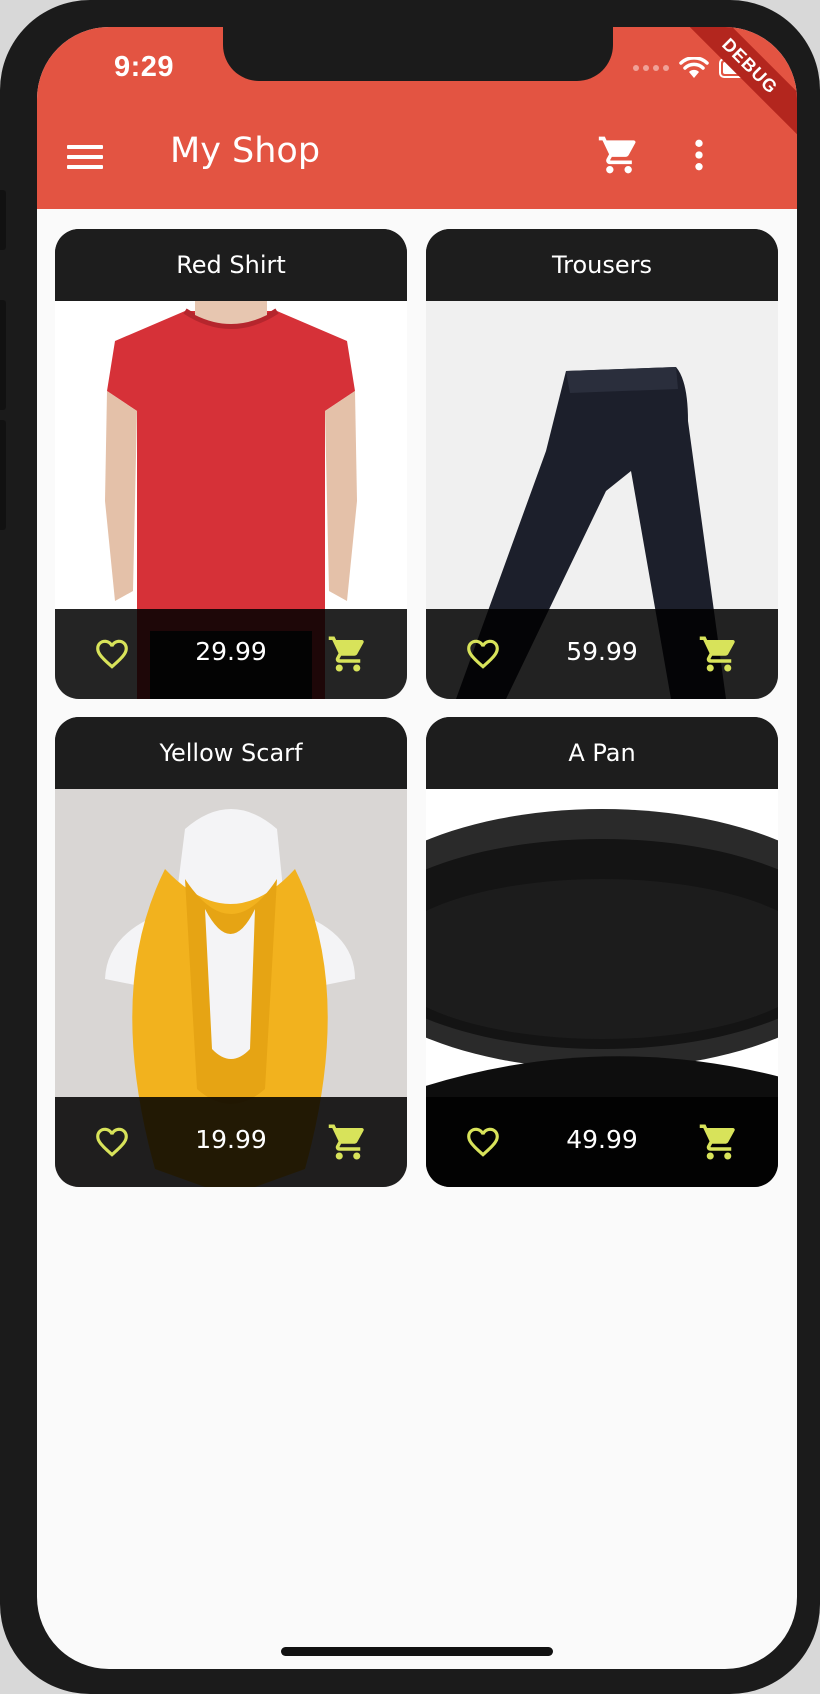 This screenshot has width=820, height=1694. Describe the element at coordinates (85, 157) in the screenshot. I see `menu-icon` at that location.